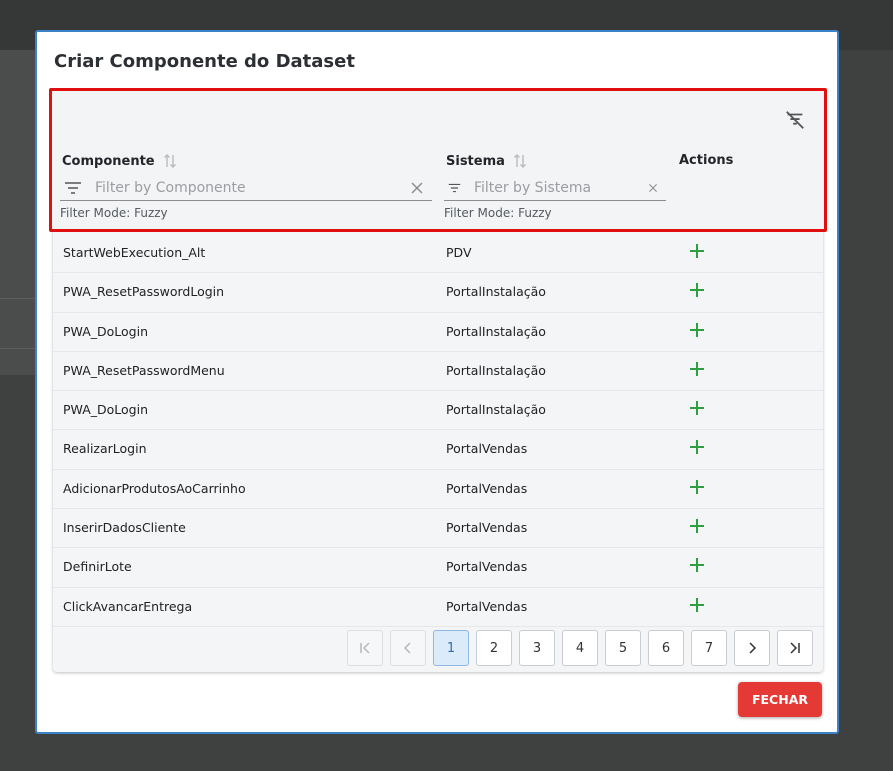  I want to click on first-page-button, so click(365, 648).